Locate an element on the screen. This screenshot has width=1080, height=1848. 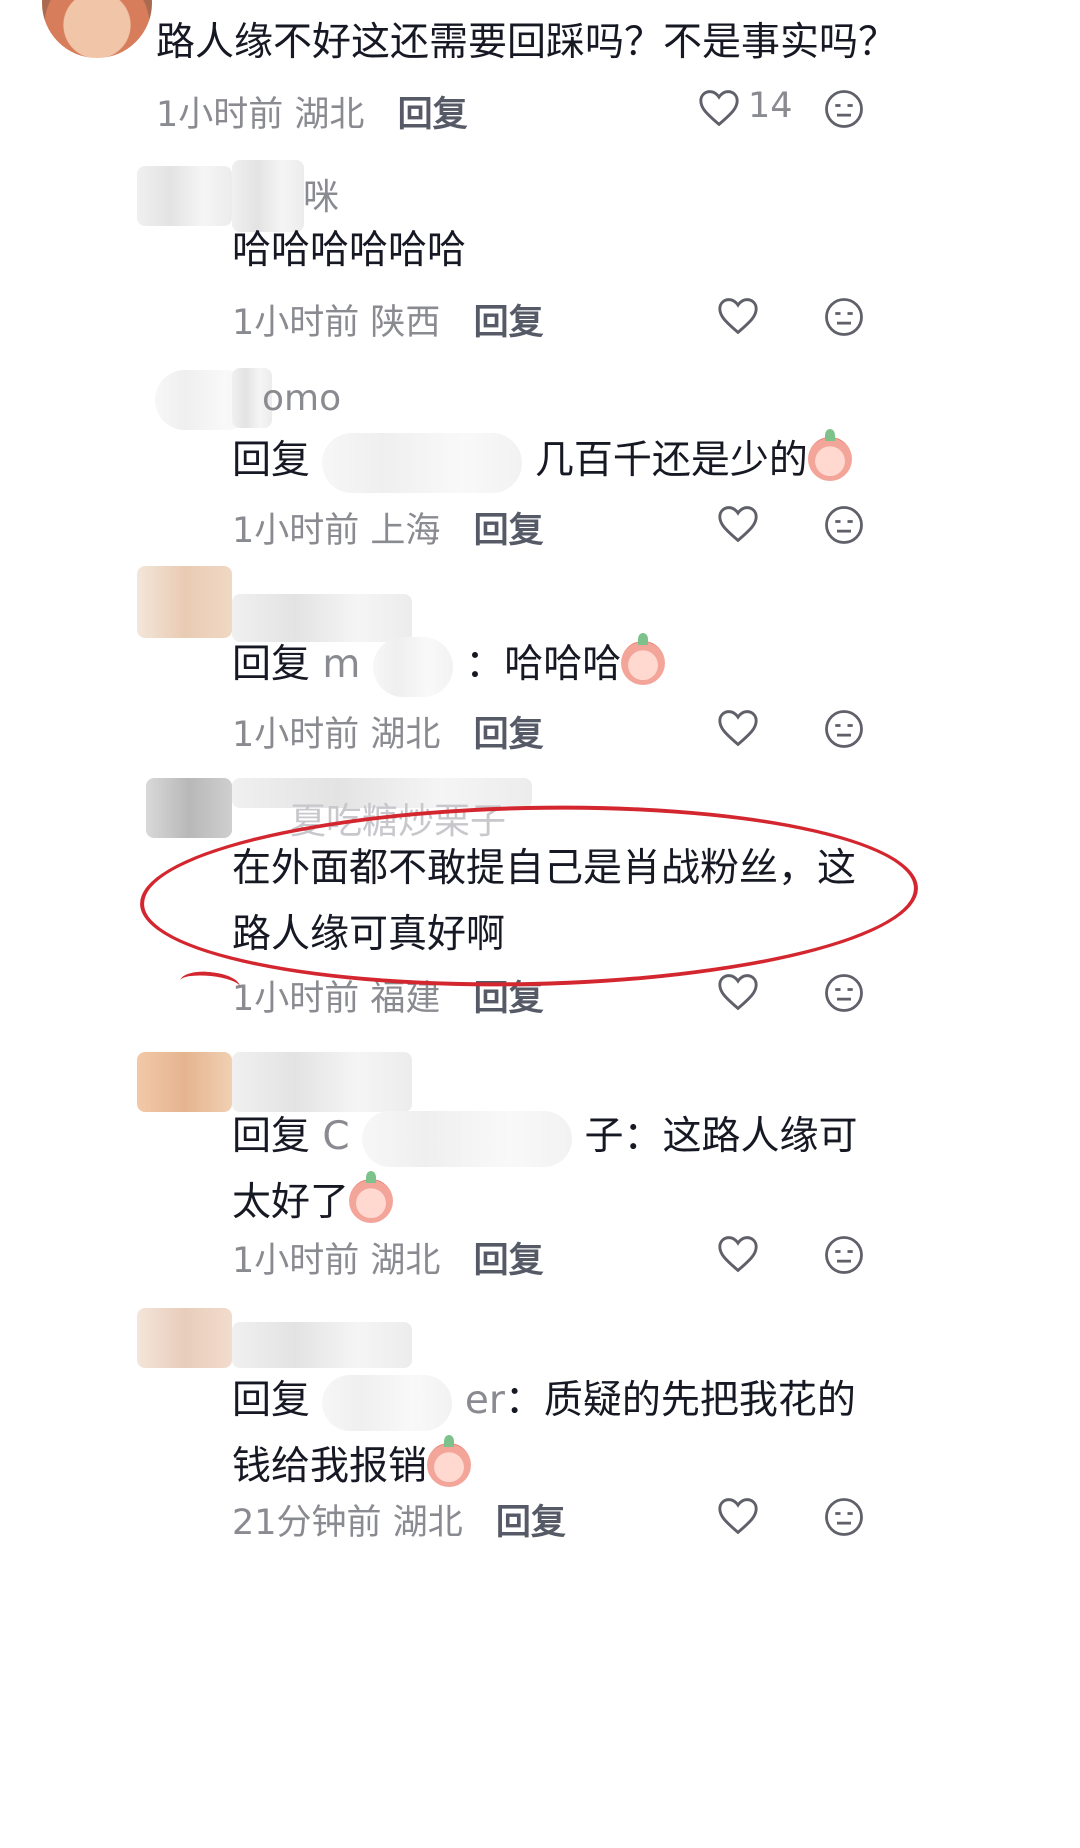
reply-item: 回复 m ：哈哈哈 1小时前 湖北 回复 is located at coordinates (540, 664).